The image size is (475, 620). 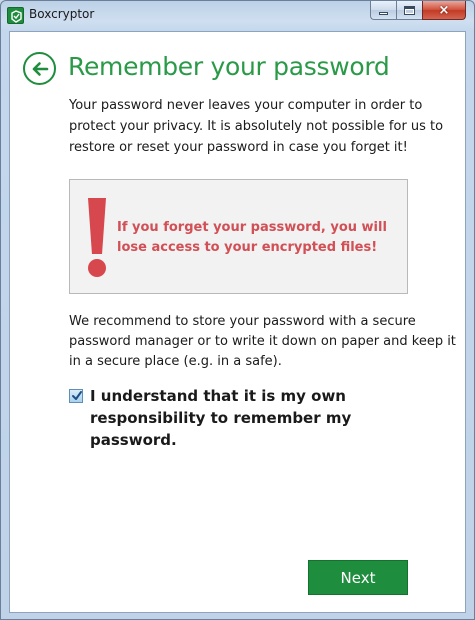 I want to click on acknowledge-checkbox, so click(x=76, y=396).